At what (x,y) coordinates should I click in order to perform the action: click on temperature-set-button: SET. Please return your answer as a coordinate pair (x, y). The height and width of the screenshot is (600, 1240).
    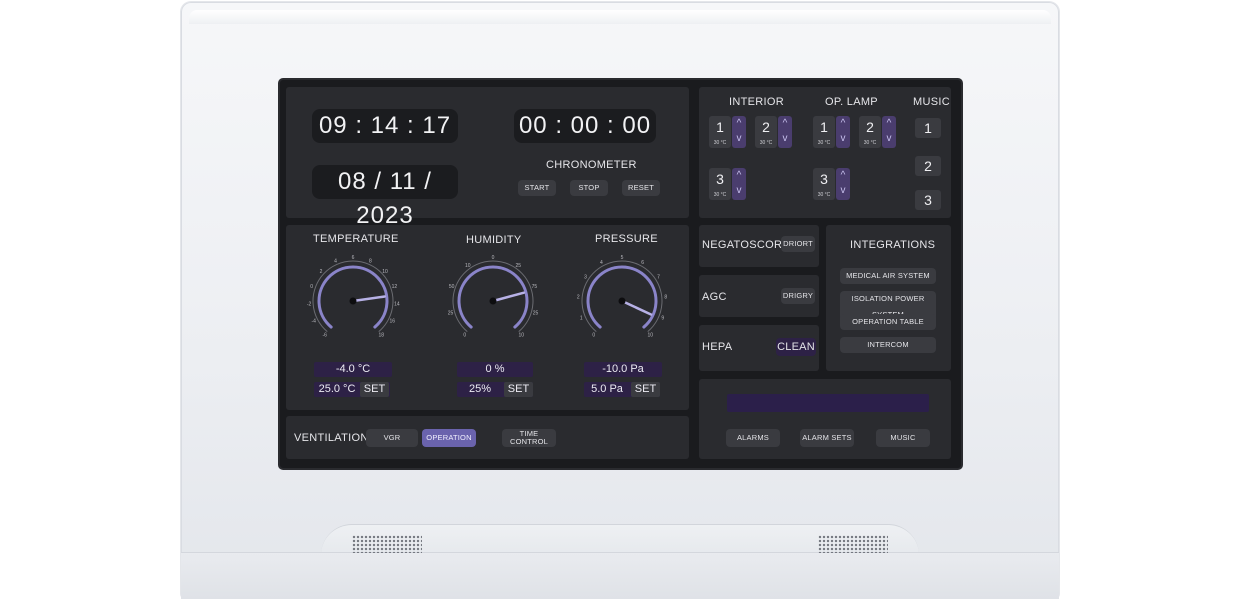
    Looking at the image, I should click on (374, 389).